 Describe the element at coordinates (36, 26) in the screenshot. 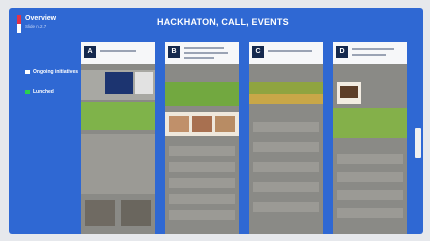

I see `overview-subtitle: Slide n.2.7` at that location.